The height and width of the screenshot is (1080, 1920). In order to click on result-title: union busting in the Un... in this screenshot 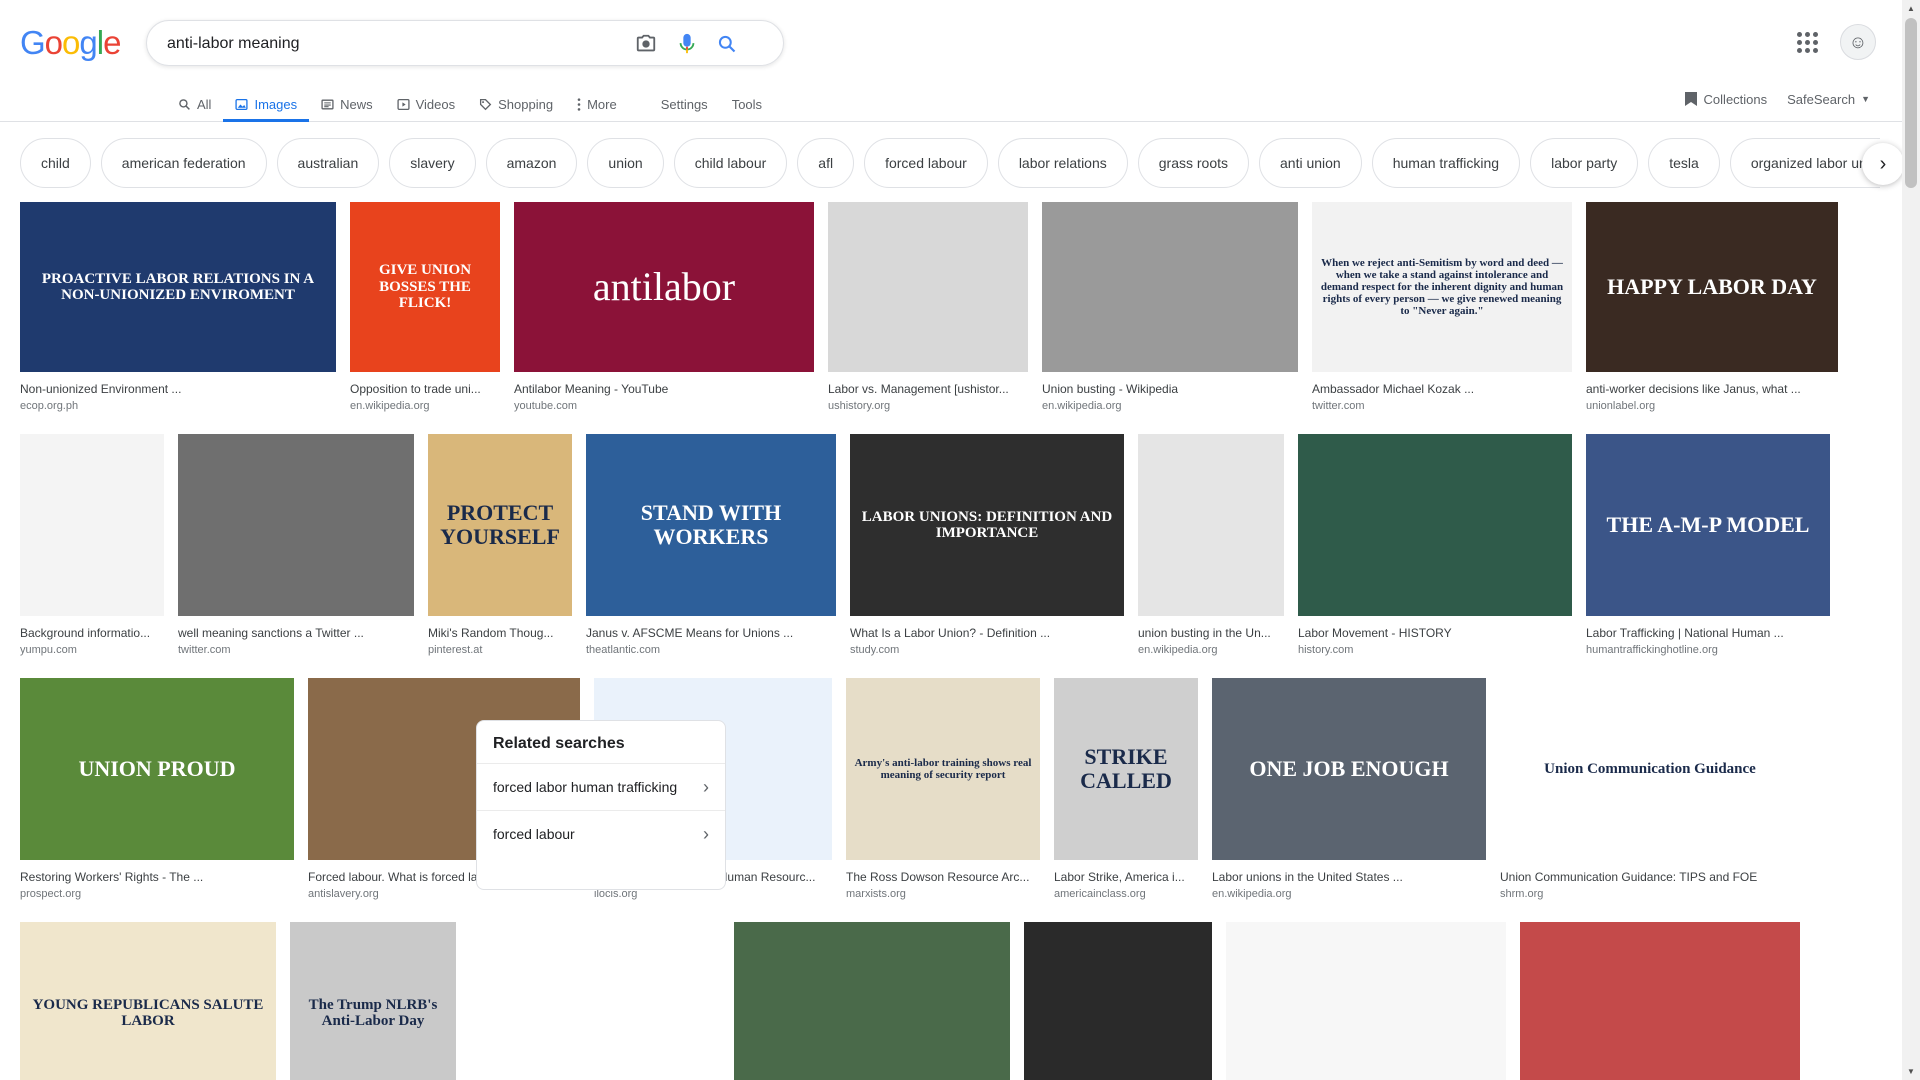, I will do `click(1211, 633)`.